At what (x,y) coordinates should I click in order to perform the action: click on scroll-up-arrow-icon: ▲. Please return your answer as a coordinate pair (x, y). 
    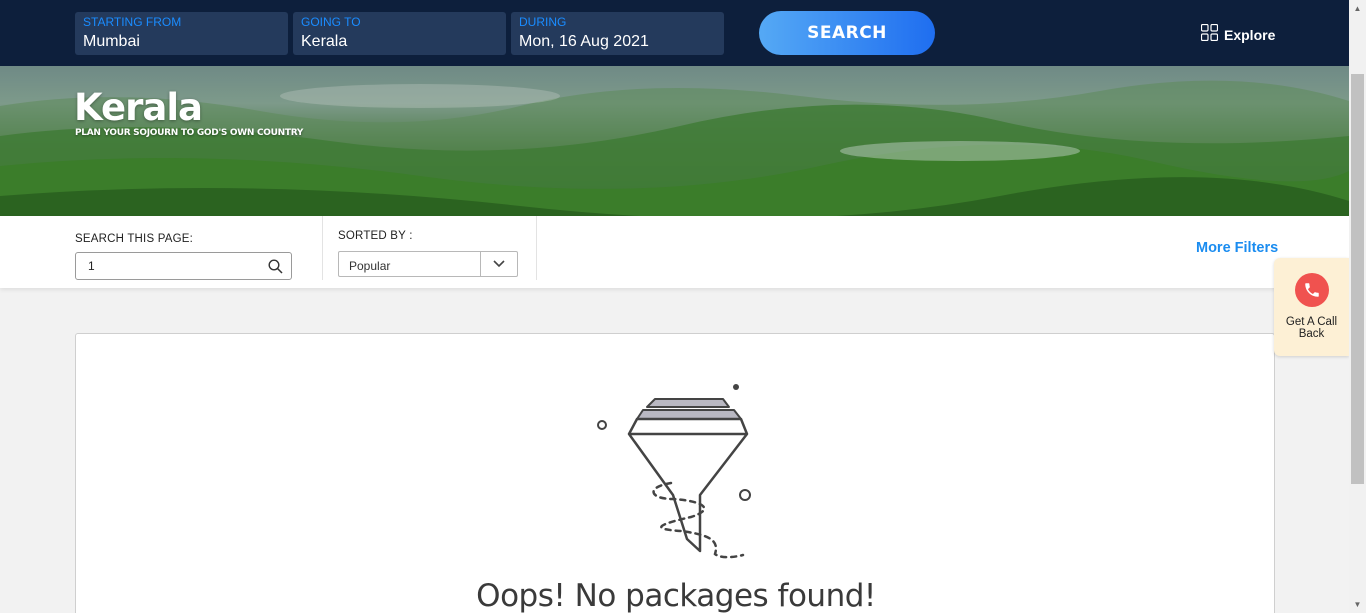
    Looking at the image, I should click on (1357, 8).